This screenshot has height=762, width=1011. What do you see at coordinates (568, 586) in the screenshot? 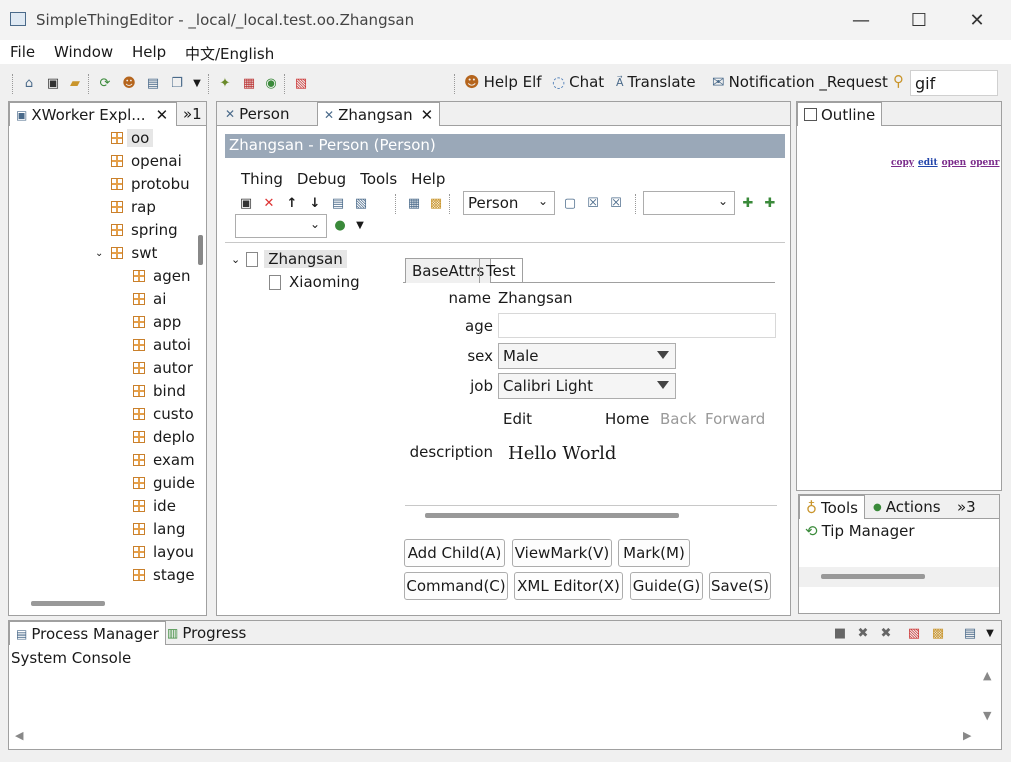
I see `xml-editor-button: XML Editor(X)` at bounding box center [568, 586].